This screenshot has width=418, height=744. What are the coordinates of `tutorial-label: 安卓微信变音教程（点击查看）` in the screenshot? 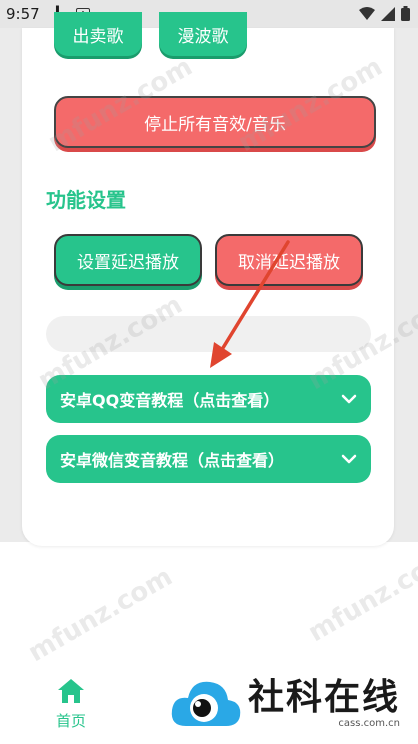 It's located at (172, 460).